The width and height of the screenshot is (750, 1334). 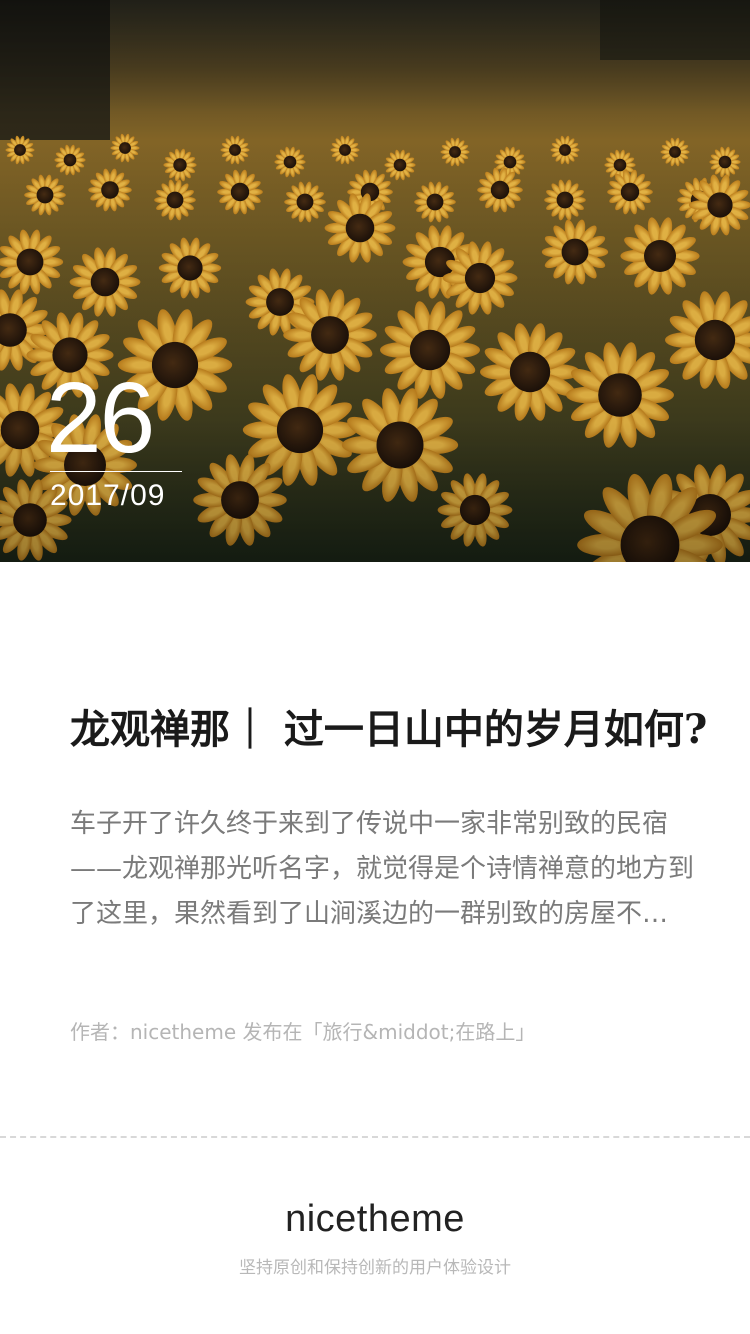 I want to click on brand-logo: nicetheme, so click(x=375, y=1219).